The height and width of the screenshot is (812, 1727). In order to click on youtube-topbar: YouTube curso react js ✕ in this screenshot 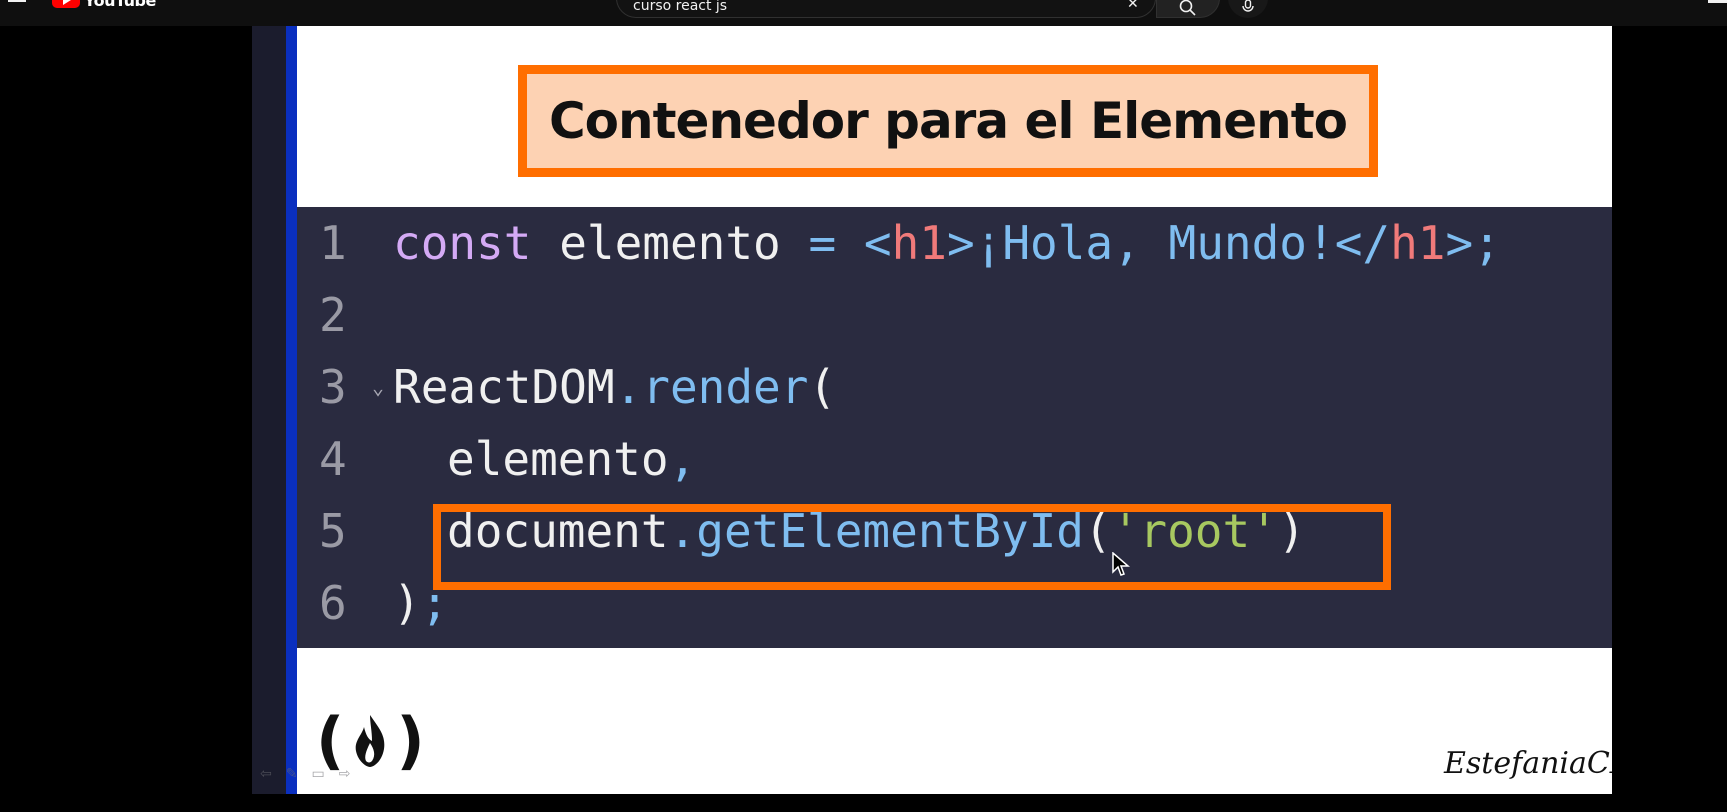, I will do `click(863, 13)`.